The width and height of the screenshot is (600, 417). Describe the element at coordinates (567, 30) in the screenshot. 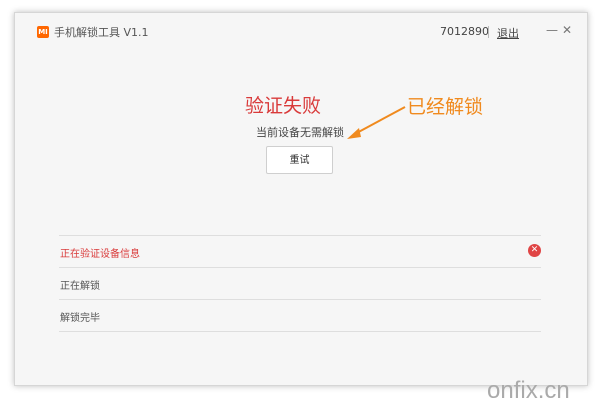

I see `close-button: ✕` at that location.